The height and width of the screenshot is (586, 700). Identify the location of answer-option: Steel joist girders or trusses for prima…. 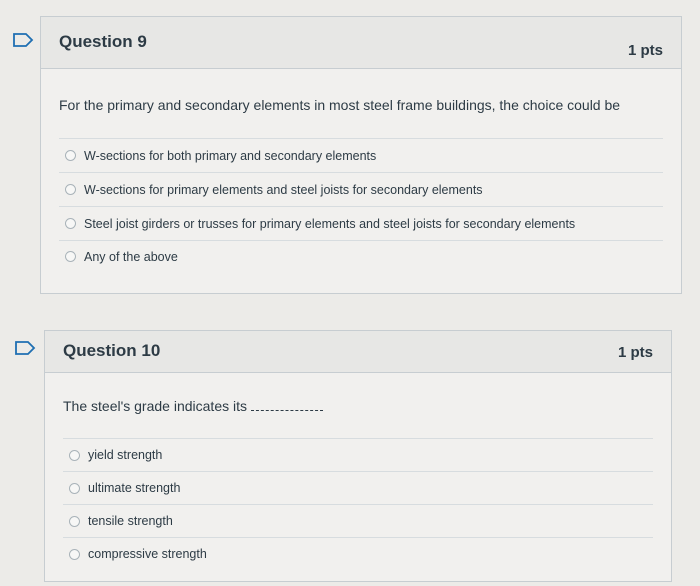
(361, 223).